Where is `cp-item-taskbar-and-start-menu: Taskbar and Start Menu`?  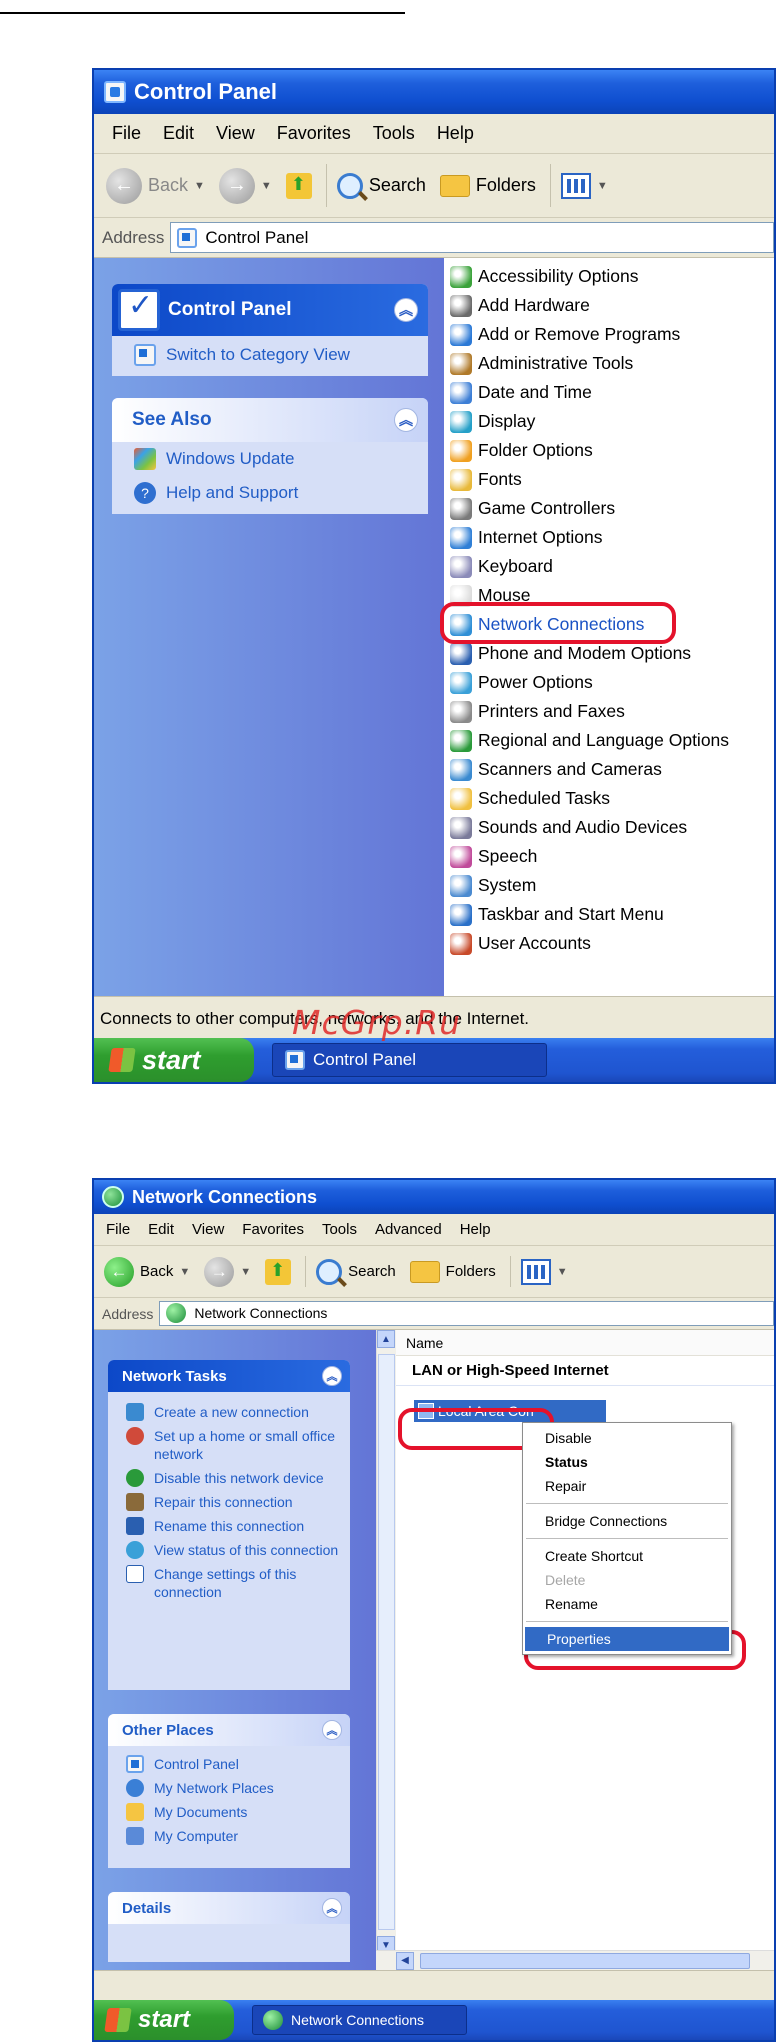
cp-item-taskbar-and-start-menu: Taskbar and Start Menu is located at coordinates (609, 914).